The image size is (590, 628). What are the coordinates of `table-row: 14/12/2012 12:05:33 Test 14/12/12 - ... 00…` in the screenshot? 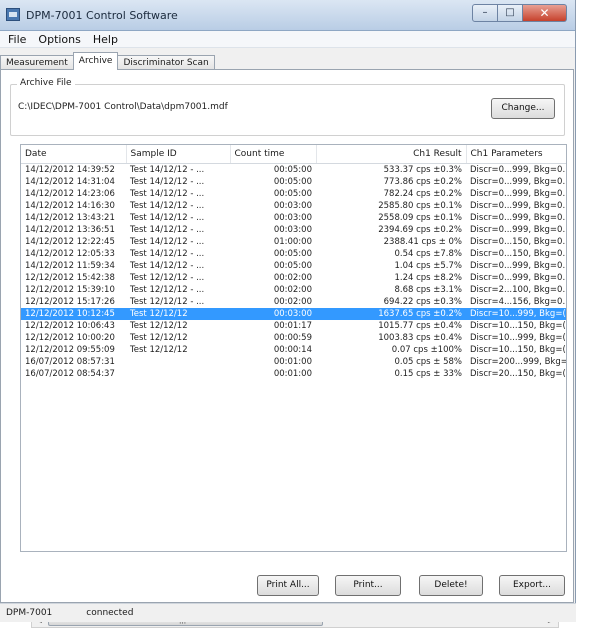 It's located at (293, 254).